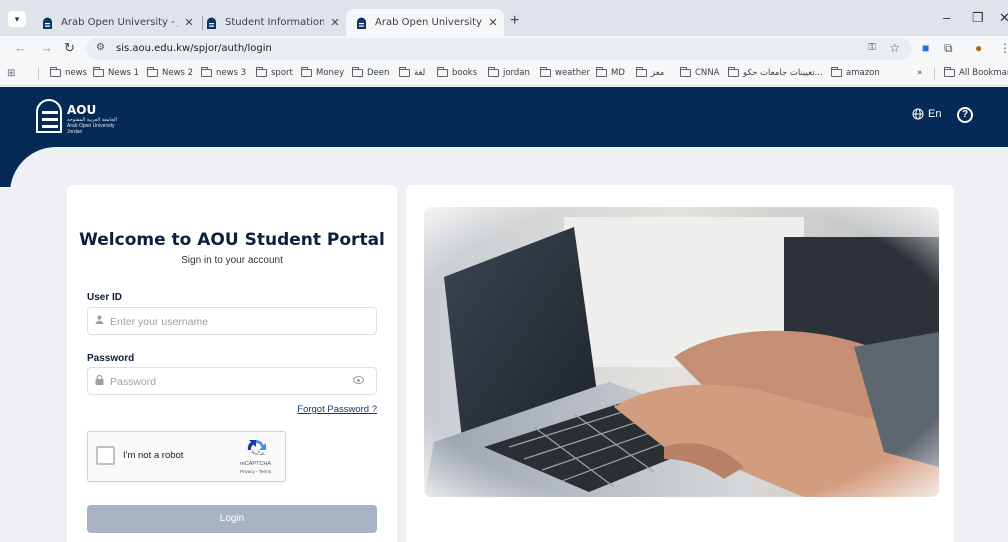 The image size is (1008, 542). I want to click on bookmark-label: amazon, so click(863, 73).